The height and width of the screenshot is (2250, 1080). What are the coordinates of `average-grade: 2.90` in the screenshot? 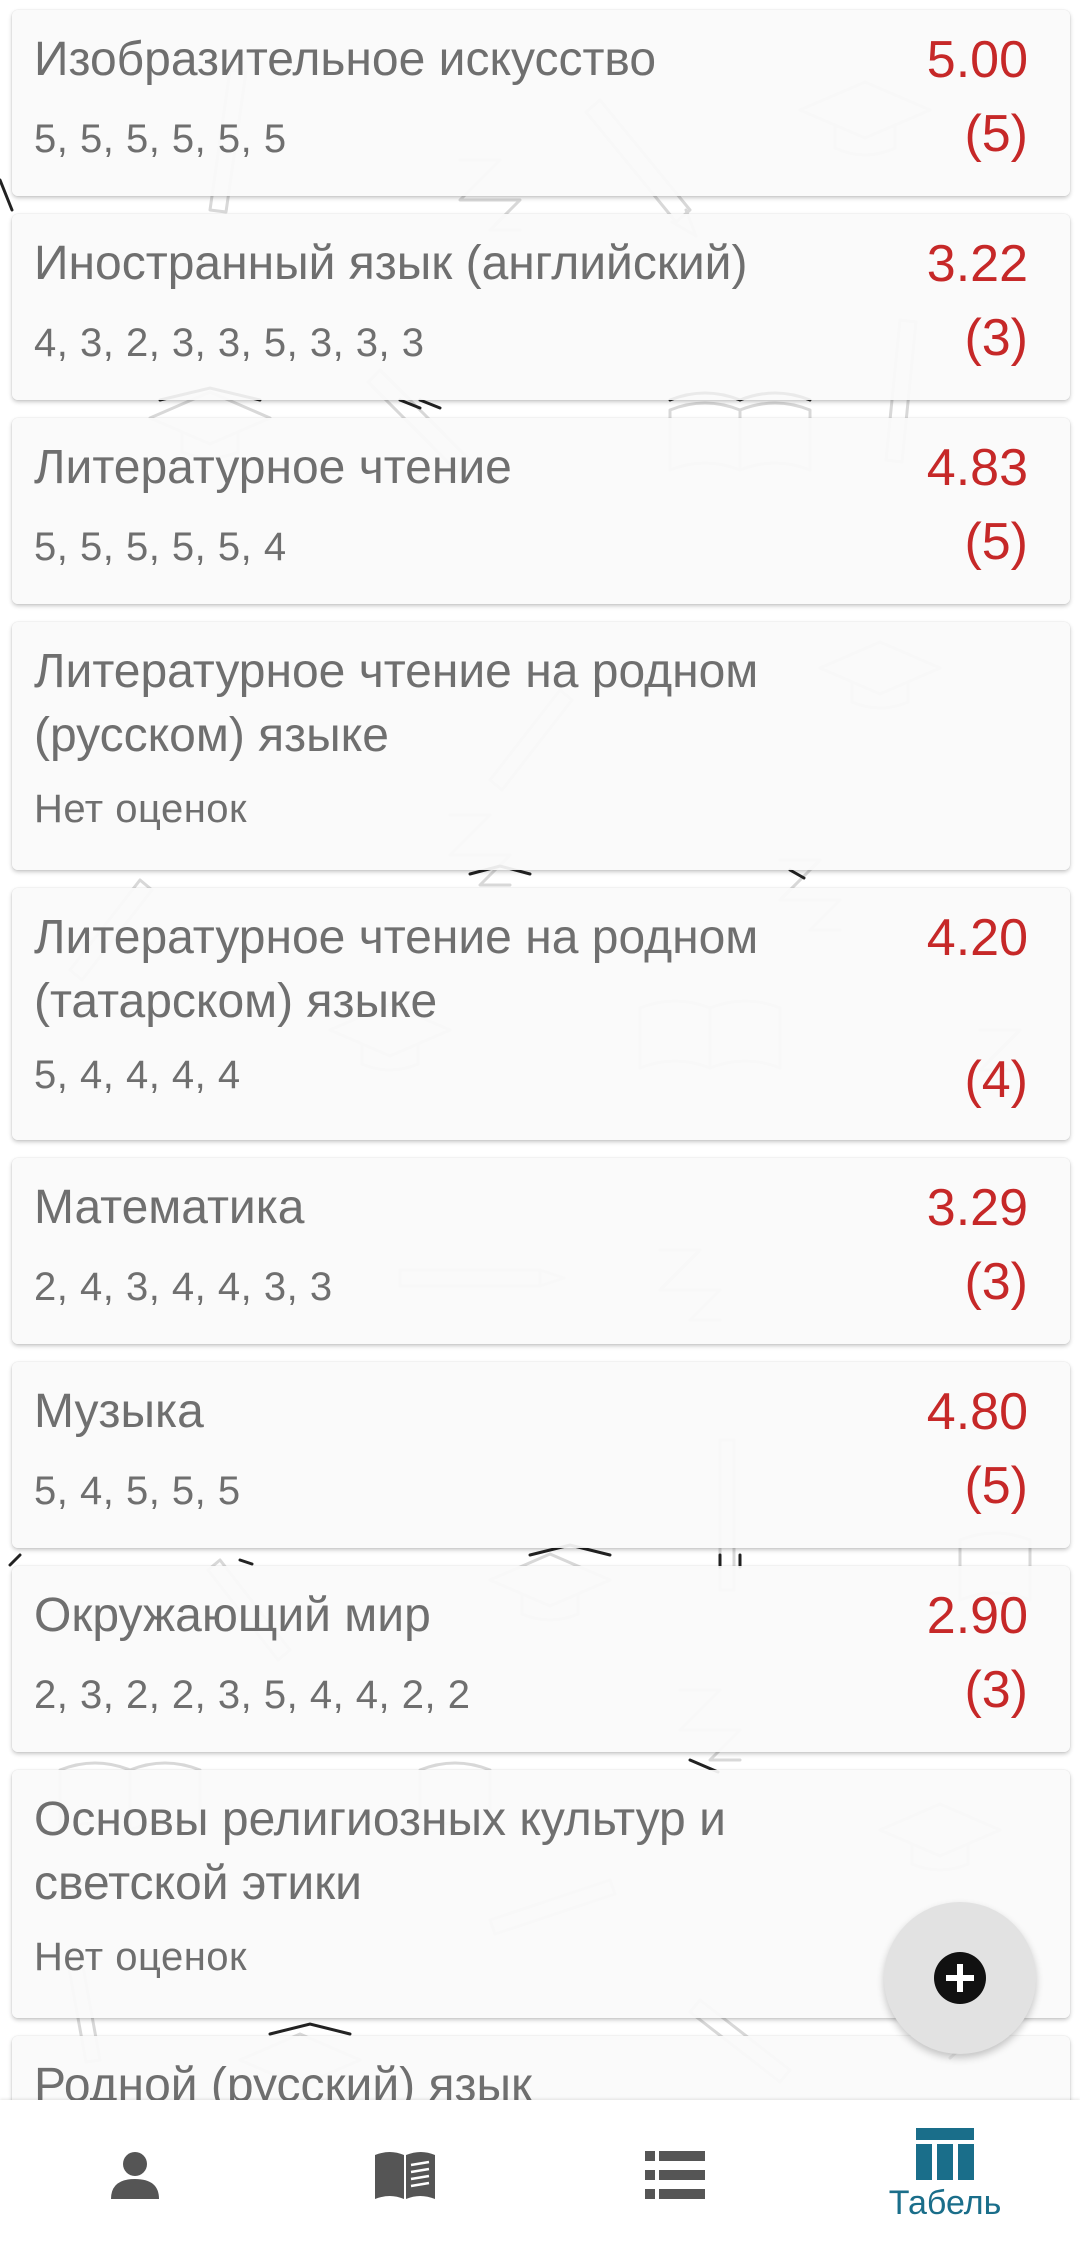 It's located at (977, 1616).